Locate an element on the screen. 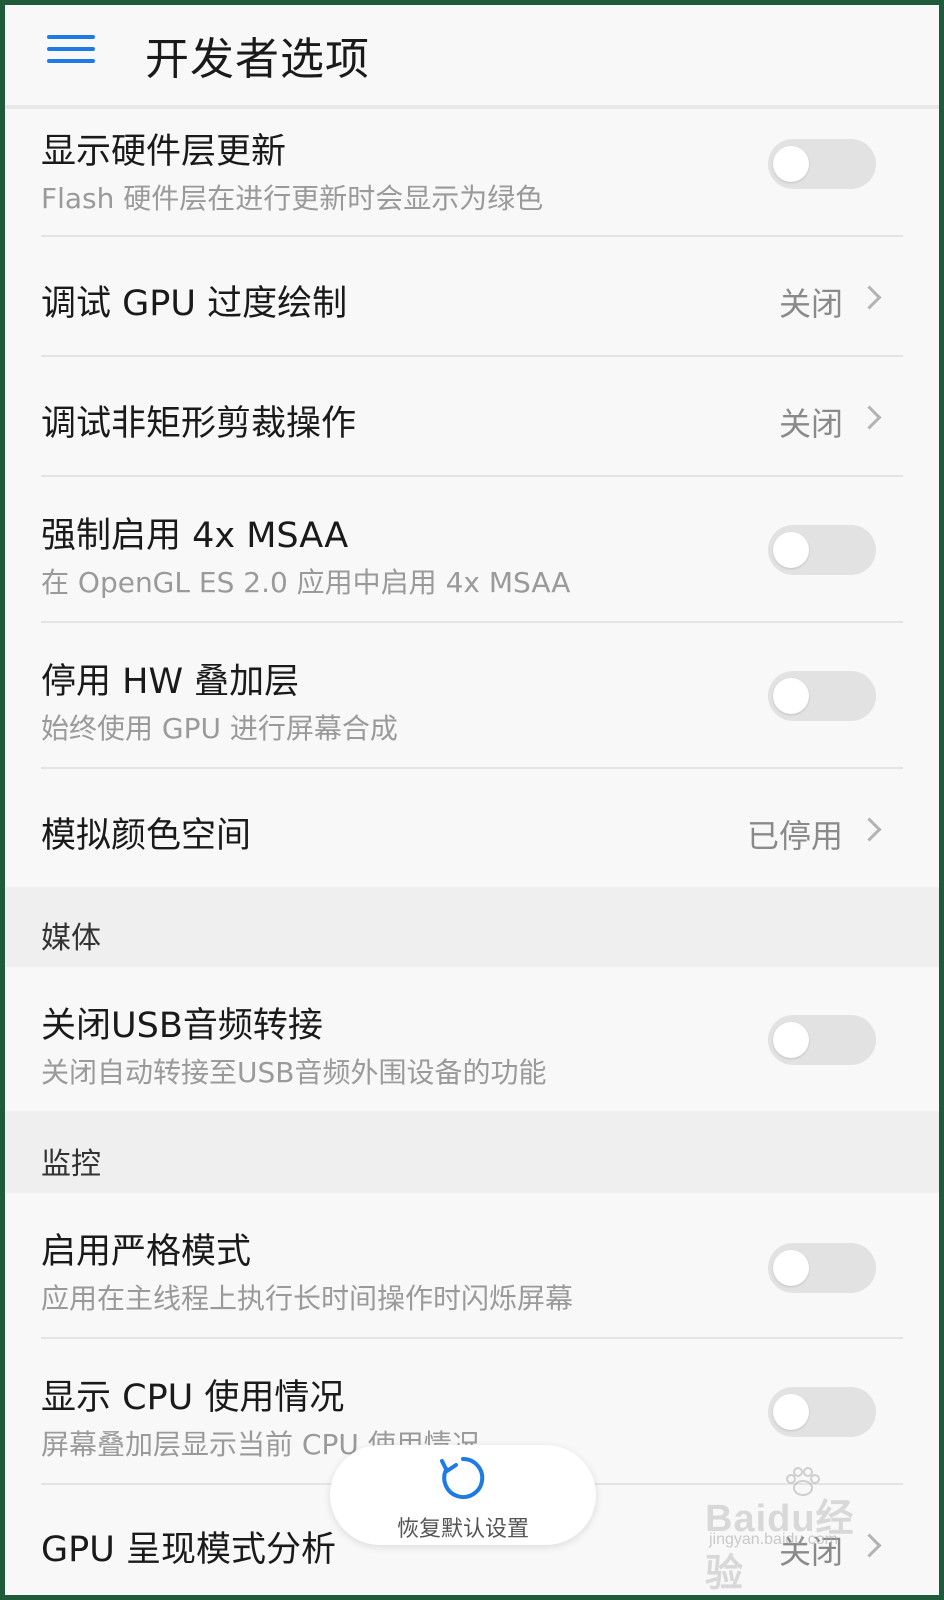  hamburger-menu-icon is located at coordinates (72, 49).